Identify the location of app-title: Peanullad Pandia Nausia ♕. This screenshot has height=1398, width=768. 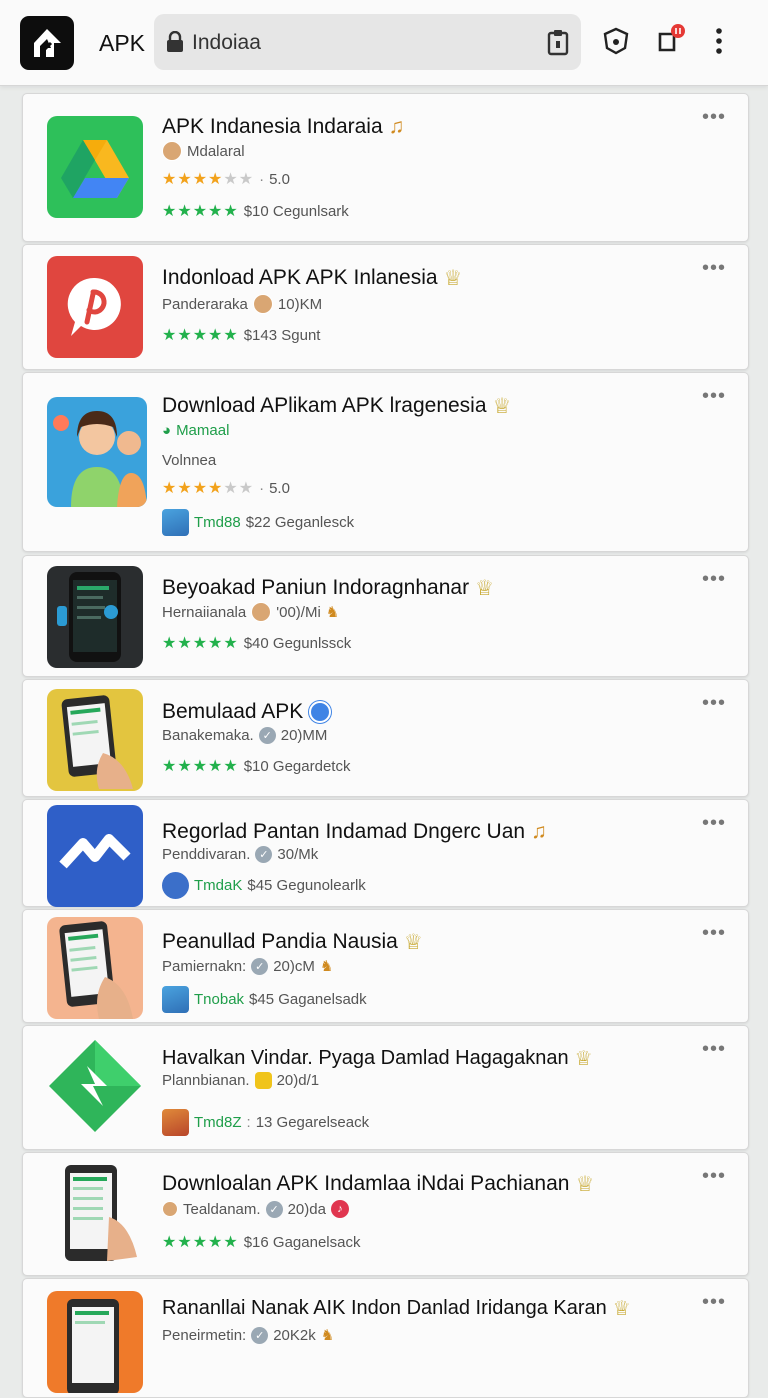
(292, 942).